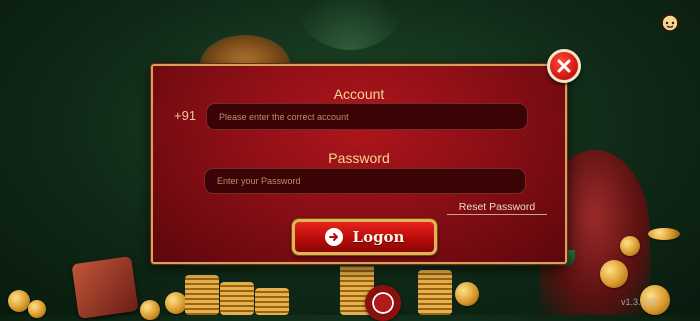  I want to click on country-code: +91, so click(185, 115).